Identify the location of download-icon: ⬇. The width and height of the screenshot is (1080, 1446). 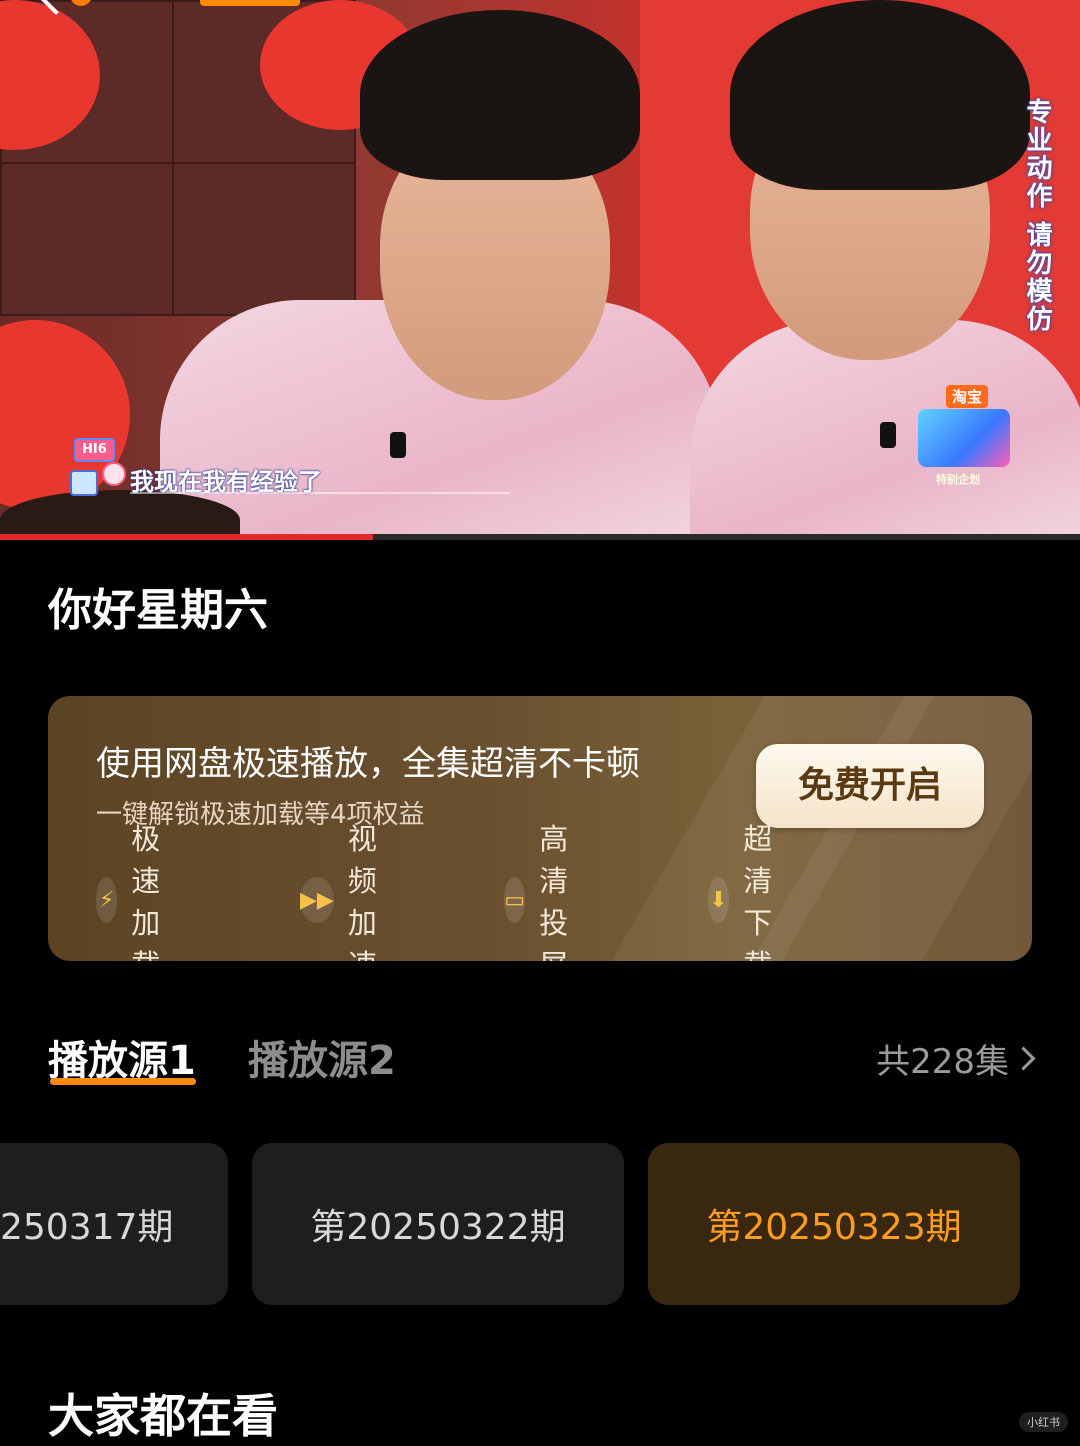
(719, 900).